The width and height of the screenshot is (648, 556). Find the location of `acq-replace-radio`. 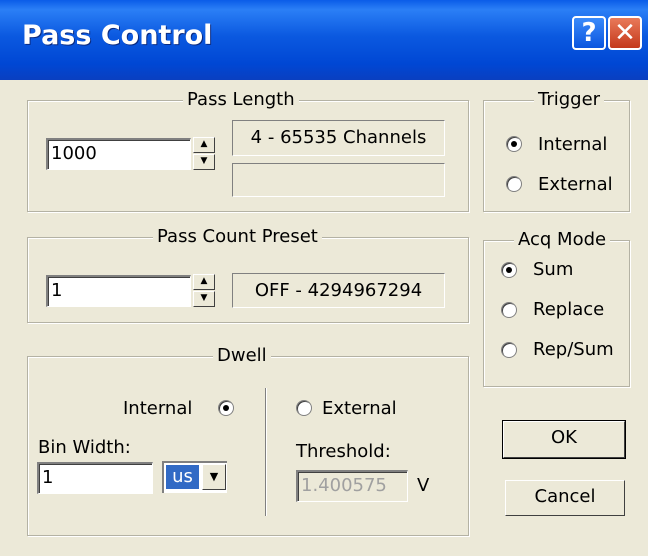

acq-replace-radio is located at coordinates (509, 310).